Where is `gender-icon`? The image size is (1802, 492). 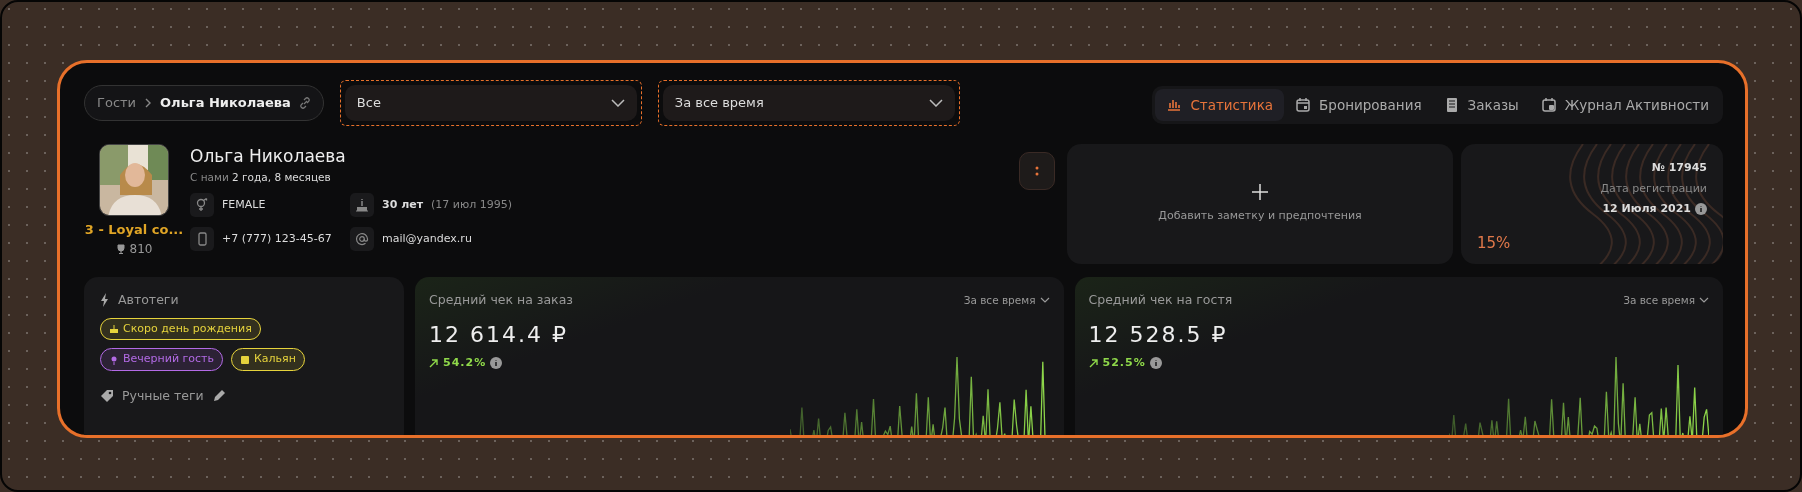
gender-icon is located at coordinates (202, 205).